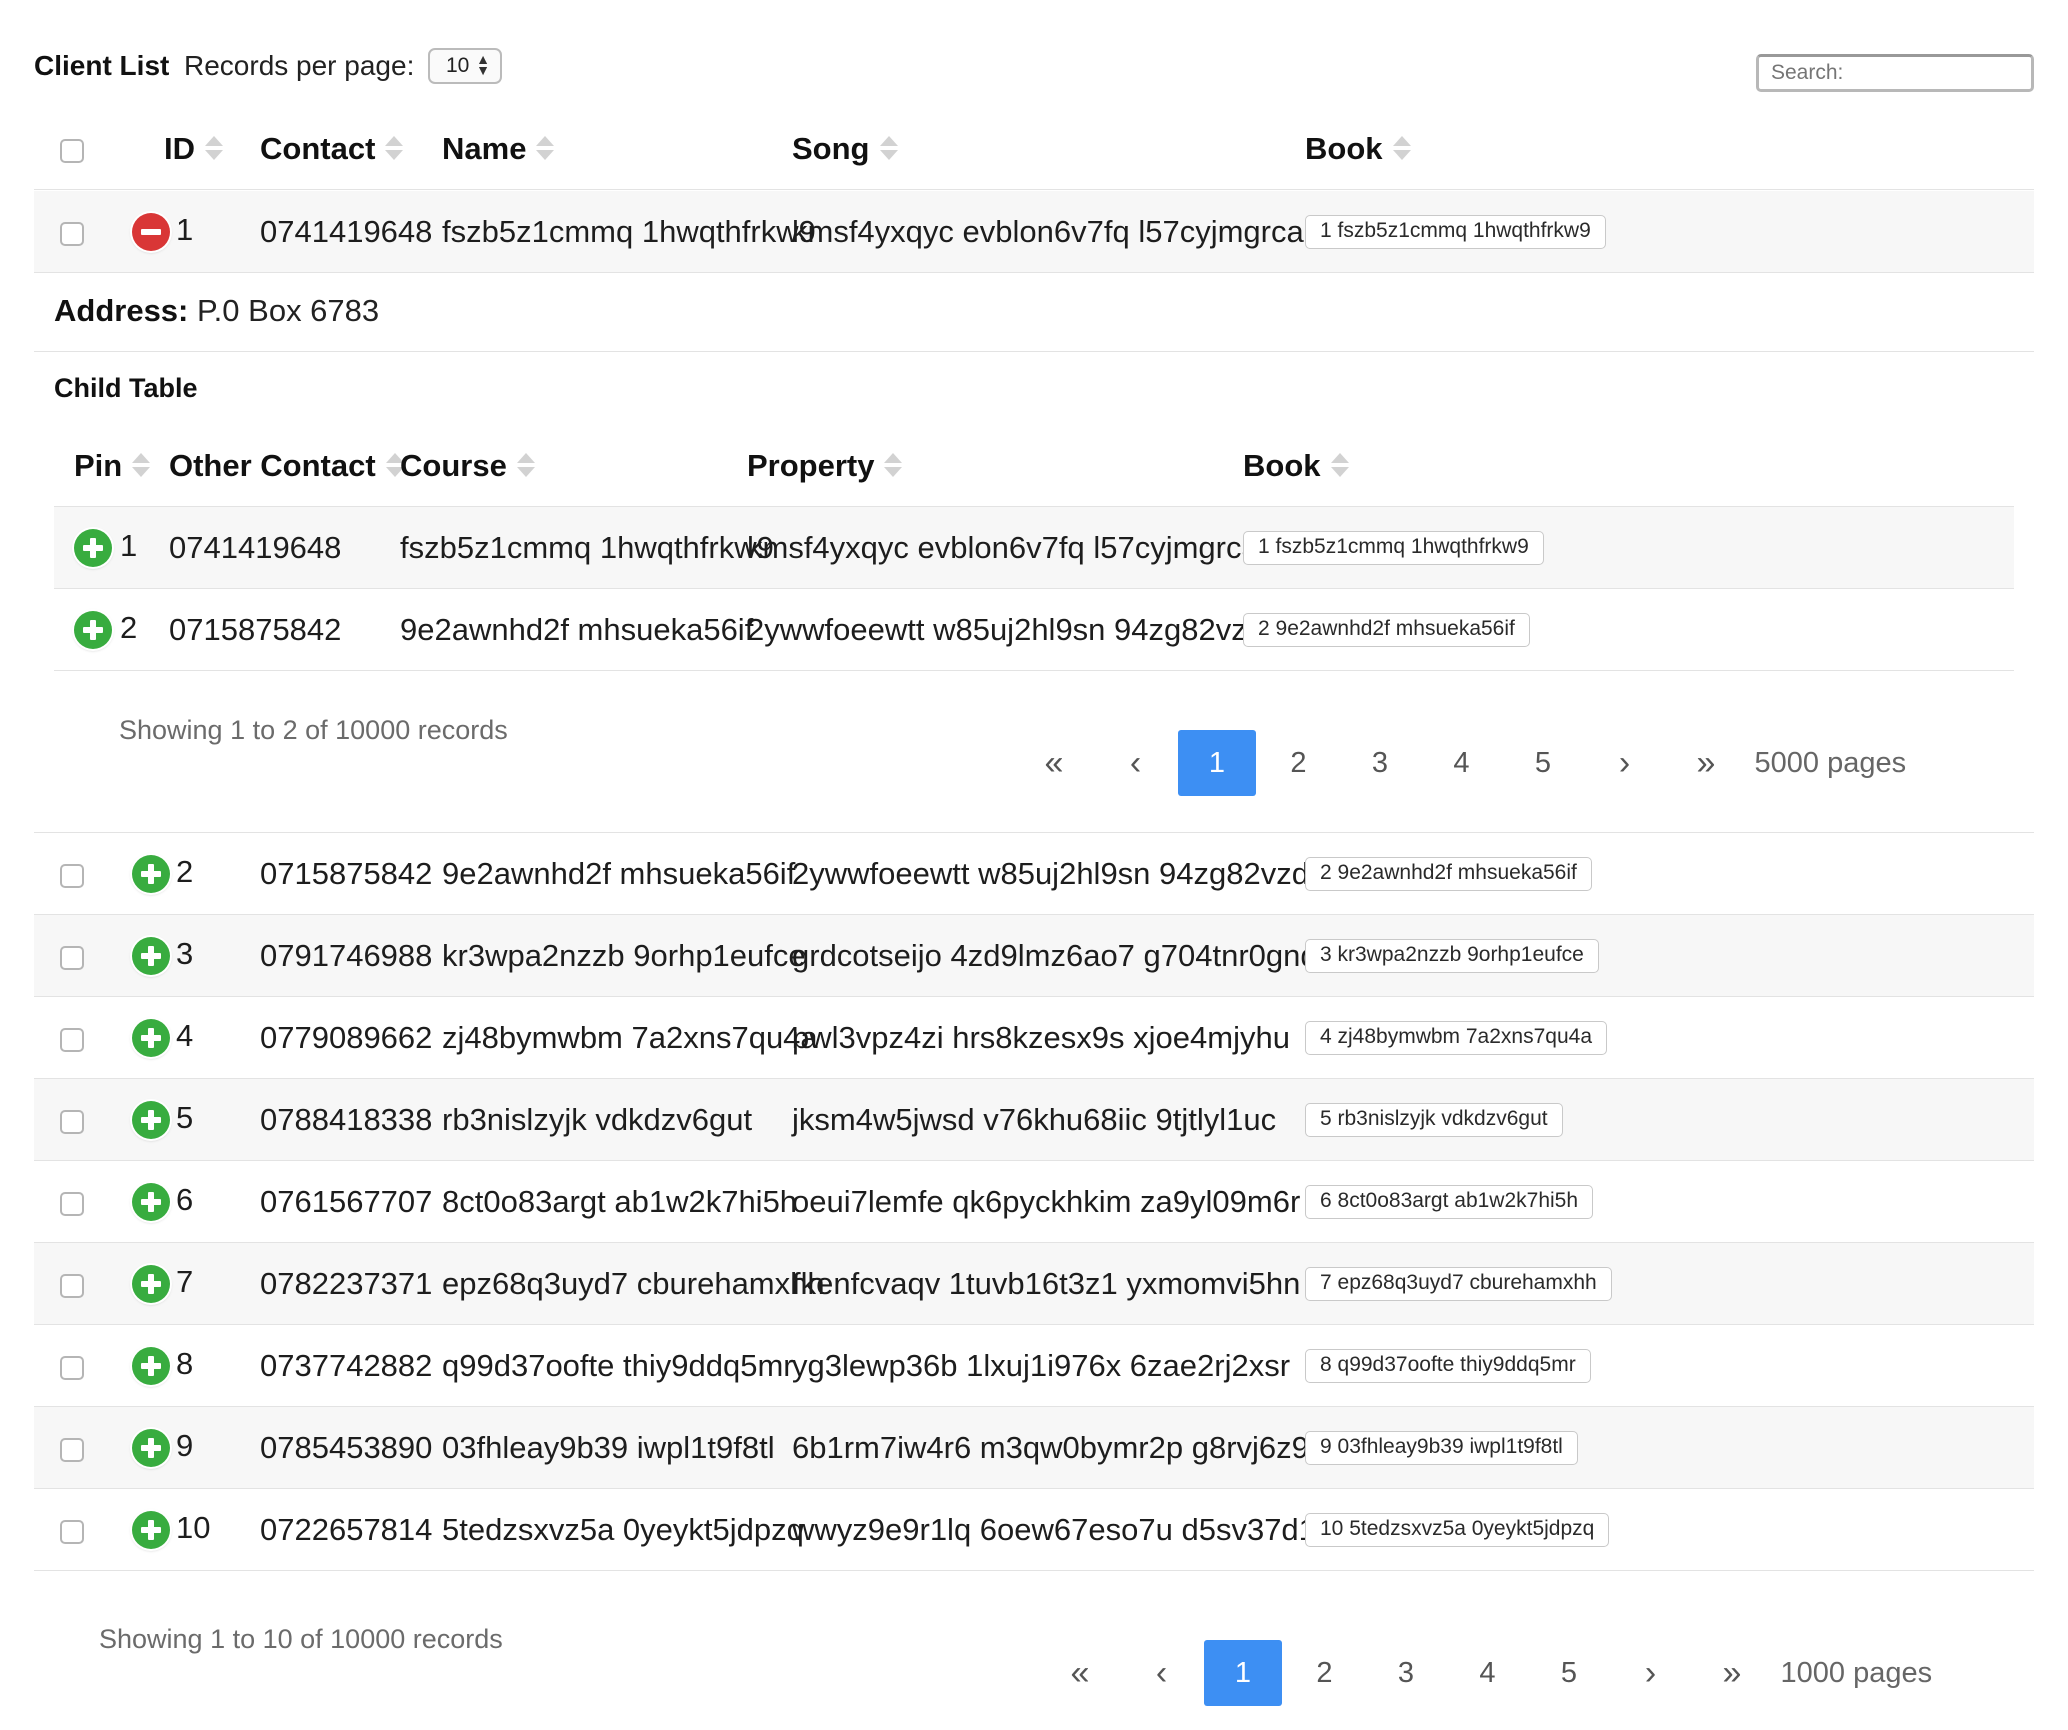 The width and height of the screenshot is (2068, 1730). Describe the element at coordinates (1034, 149) in the screenshot. I see `header-row: ID Contact Name Song Book` at that location.